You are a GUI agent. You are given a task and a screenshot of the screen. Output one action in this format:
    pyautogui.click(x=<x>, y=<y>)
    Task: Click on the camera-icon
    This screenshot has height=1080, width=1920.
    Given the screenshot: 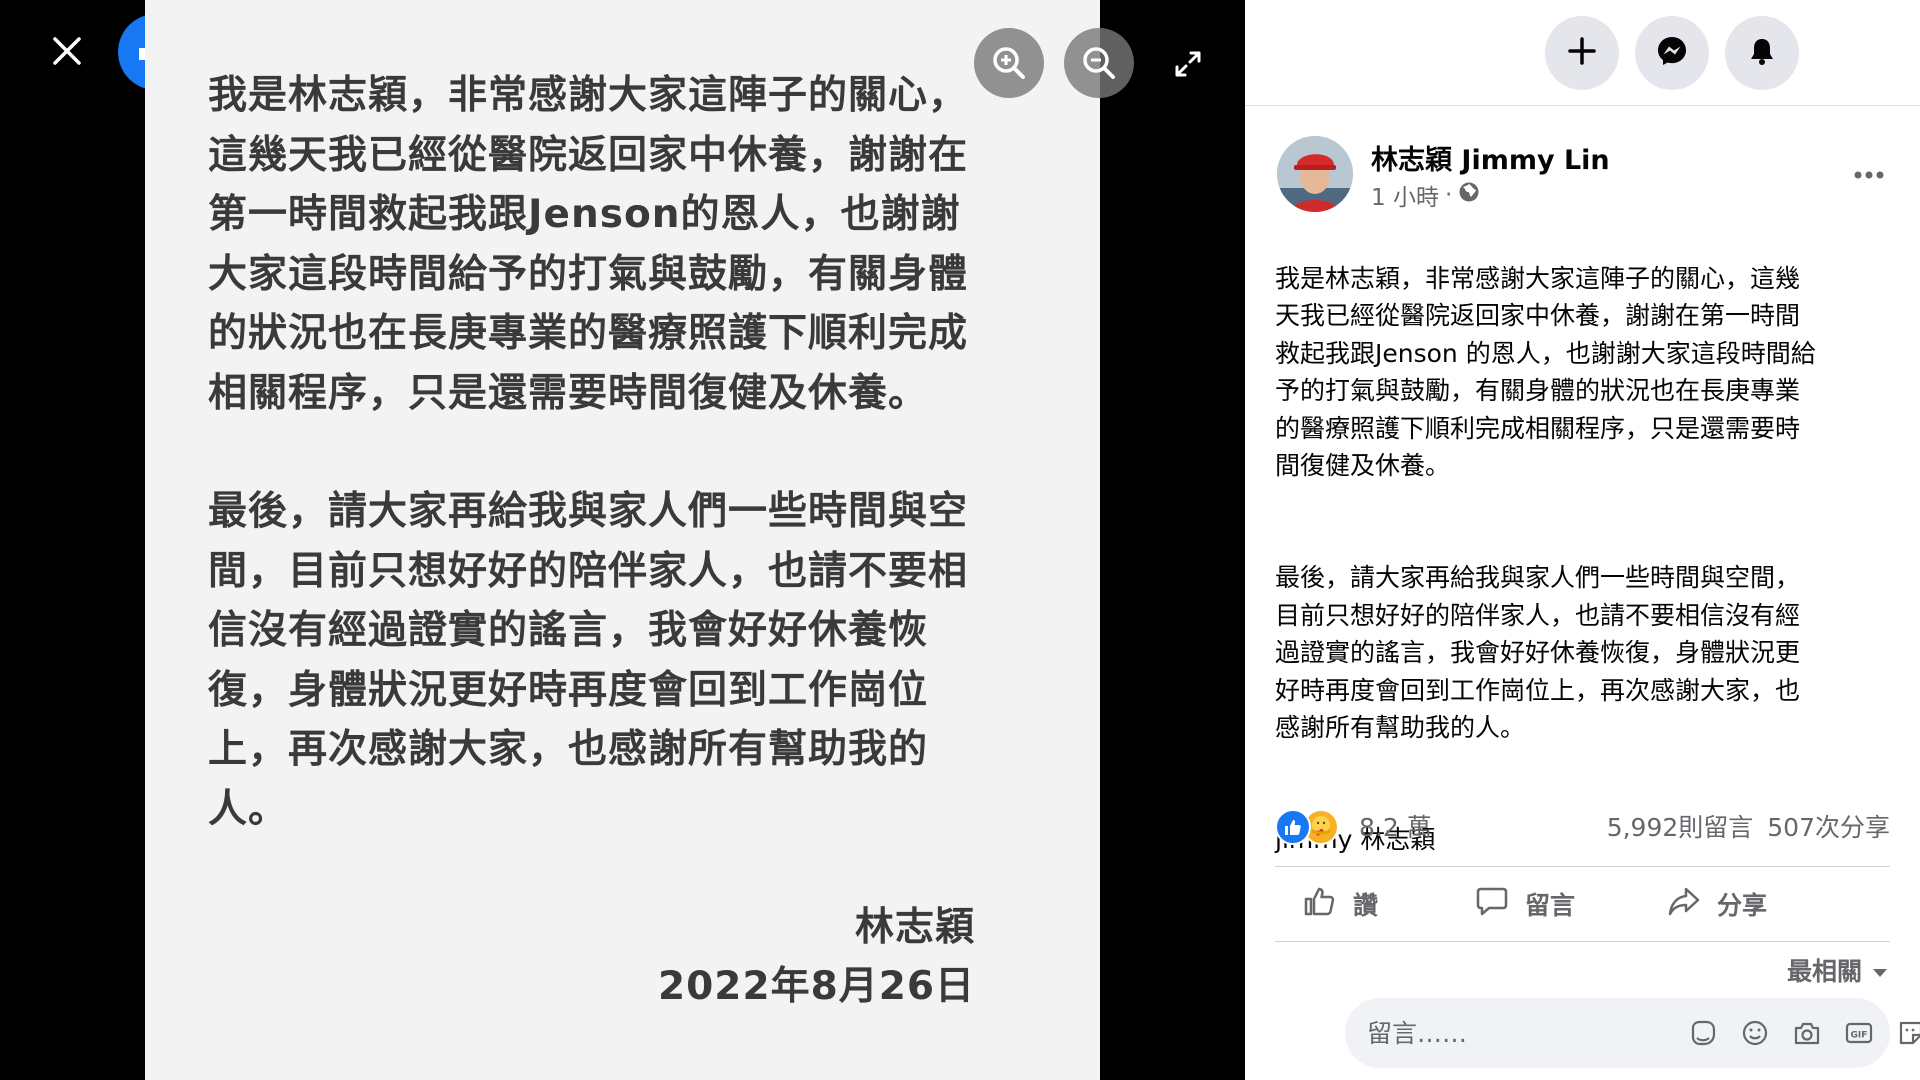 What is the action you would take?
    pyautogui.click(x=1807, y=1033)
    